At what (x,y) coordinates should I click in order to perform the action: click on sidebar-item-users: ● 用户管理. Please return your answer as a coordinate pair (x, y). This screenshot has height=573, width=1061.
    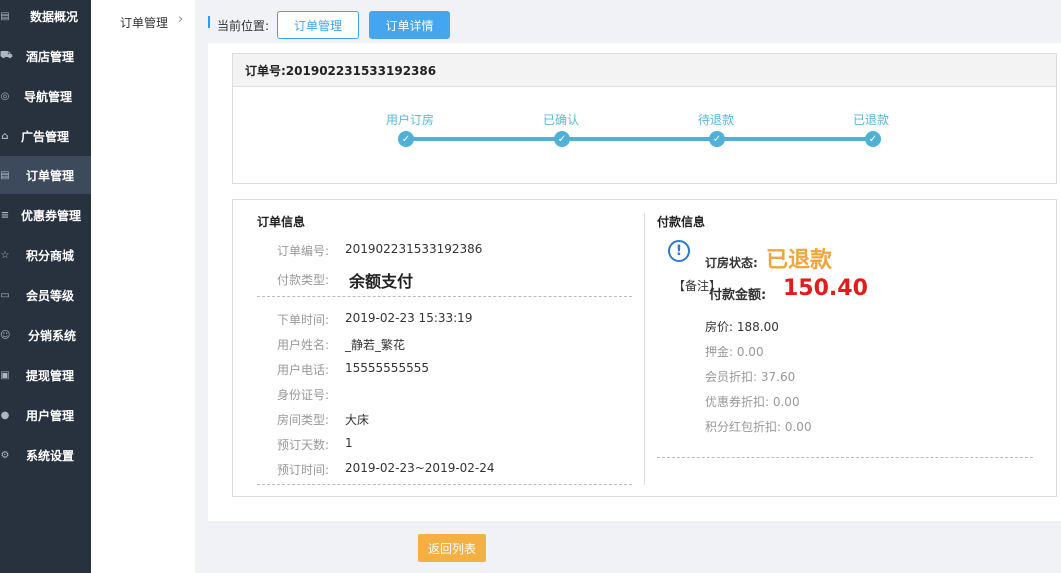
    Looking at the image, I should click on (45, 415).